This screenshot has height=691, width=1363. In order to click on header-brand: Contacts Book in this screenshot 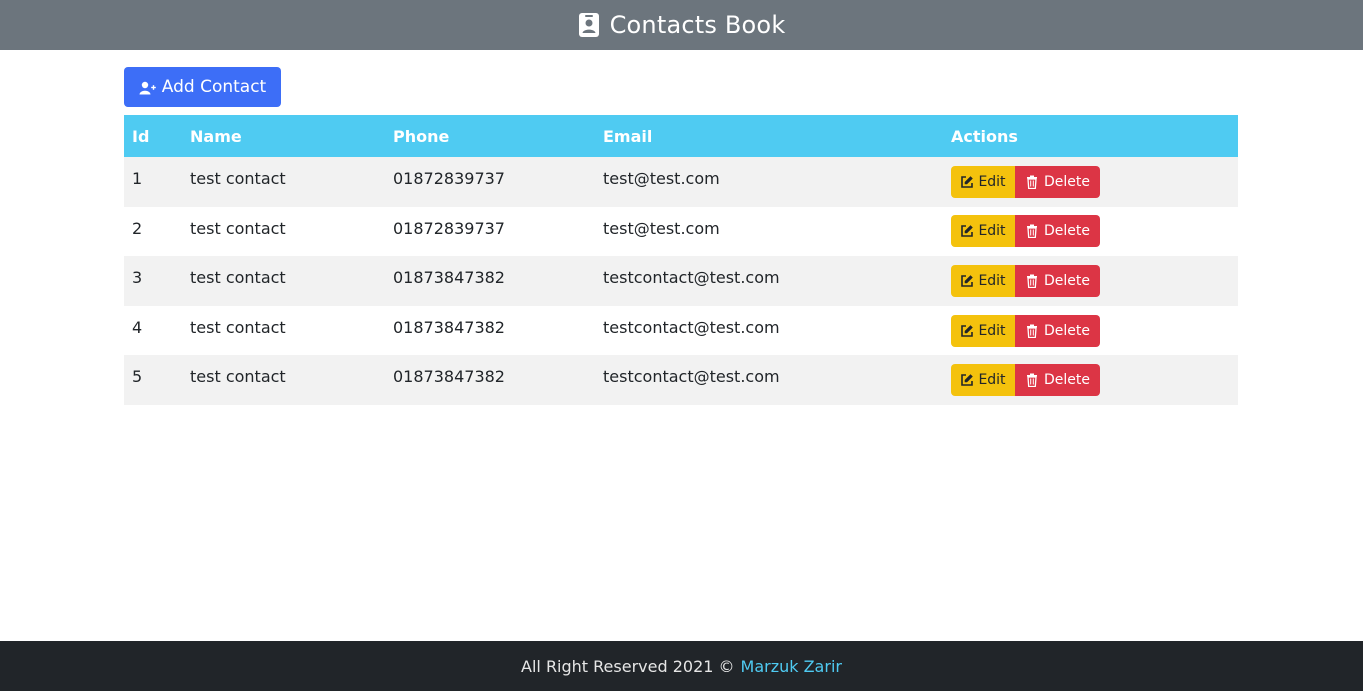, I will do `click(682, 25)`.